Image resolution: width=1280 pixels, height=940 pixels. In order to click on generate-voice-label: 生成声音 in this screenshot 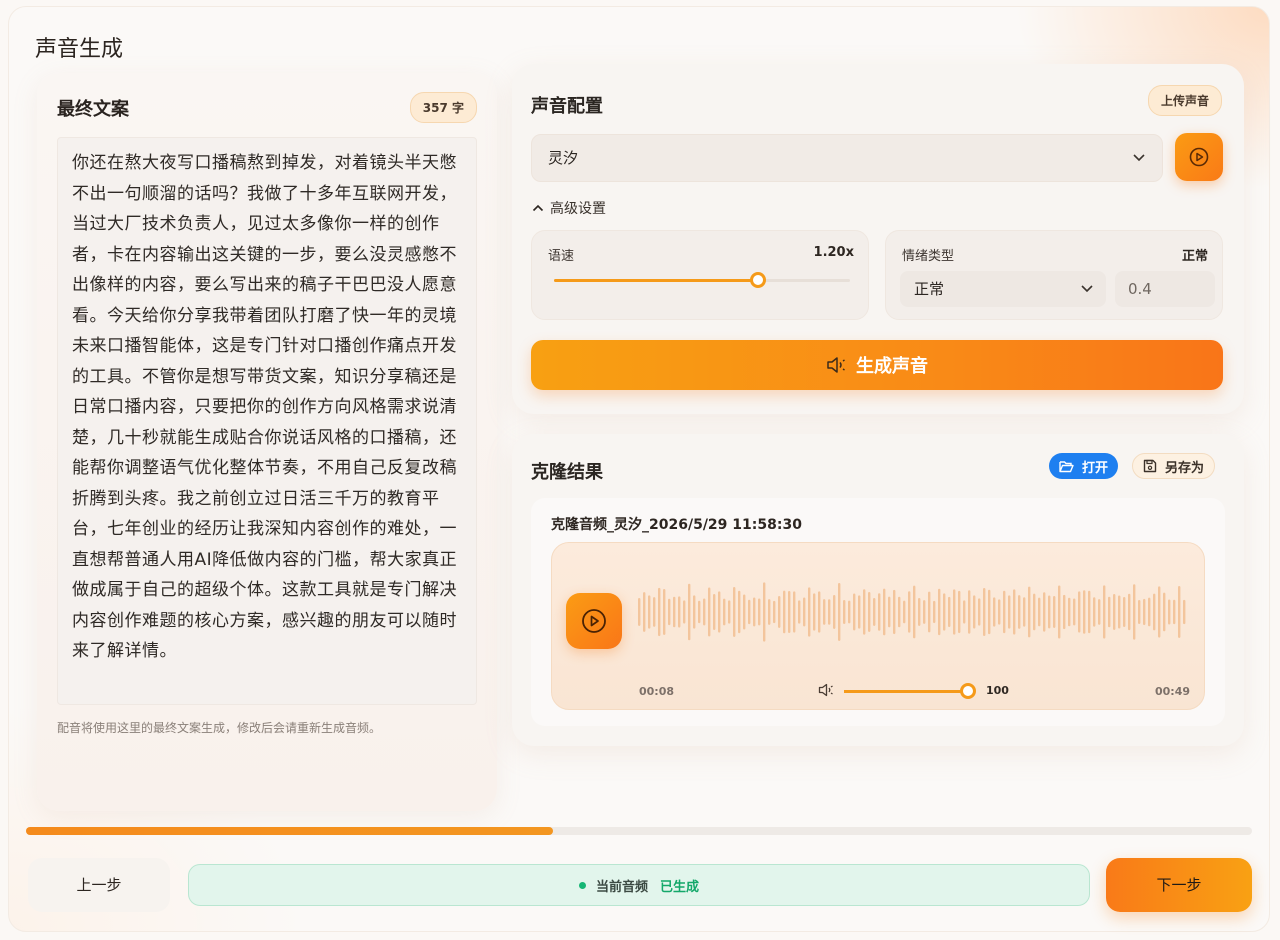, I will do `click(892, 366)`.